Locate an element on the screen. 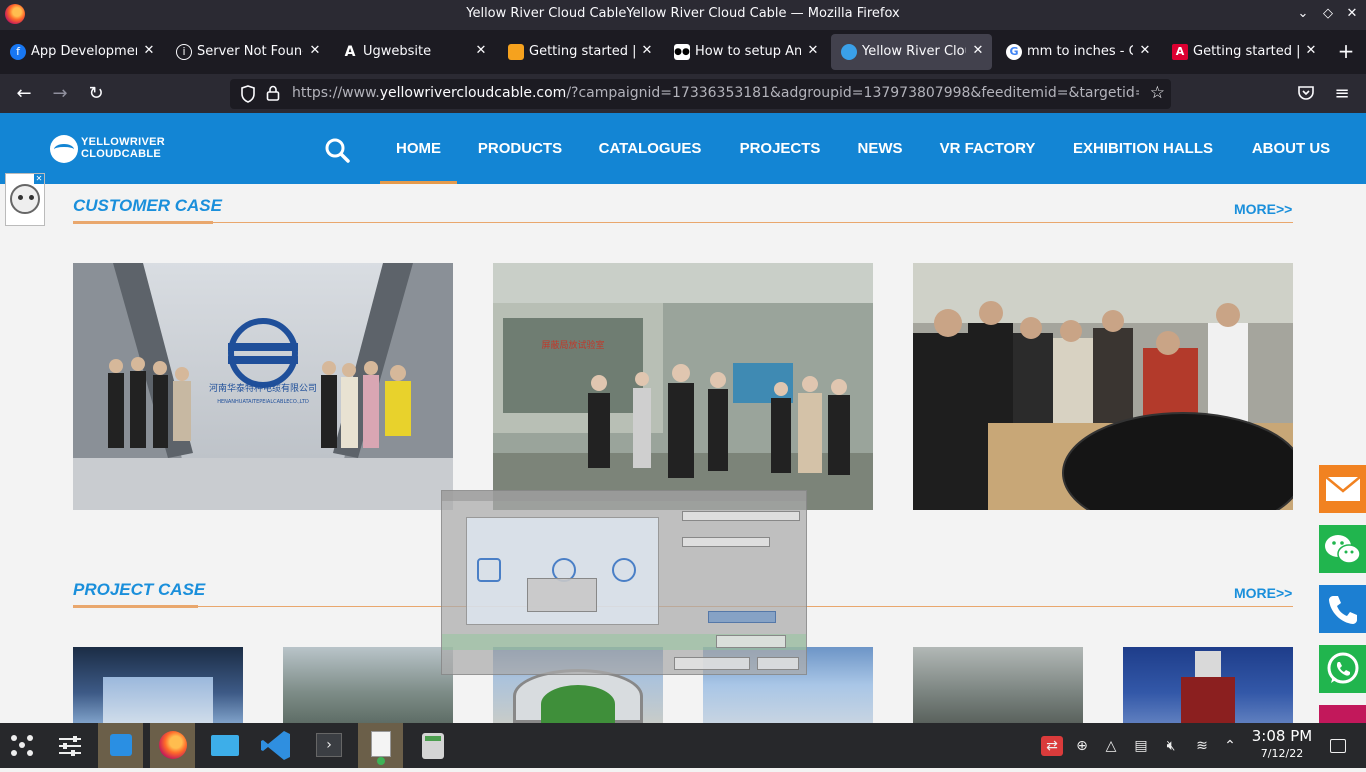 This screenshot has width=1366, height=772. tab-how-to-setup: ●● How to setup Ang ✕ is located at coordinates (745, 52).